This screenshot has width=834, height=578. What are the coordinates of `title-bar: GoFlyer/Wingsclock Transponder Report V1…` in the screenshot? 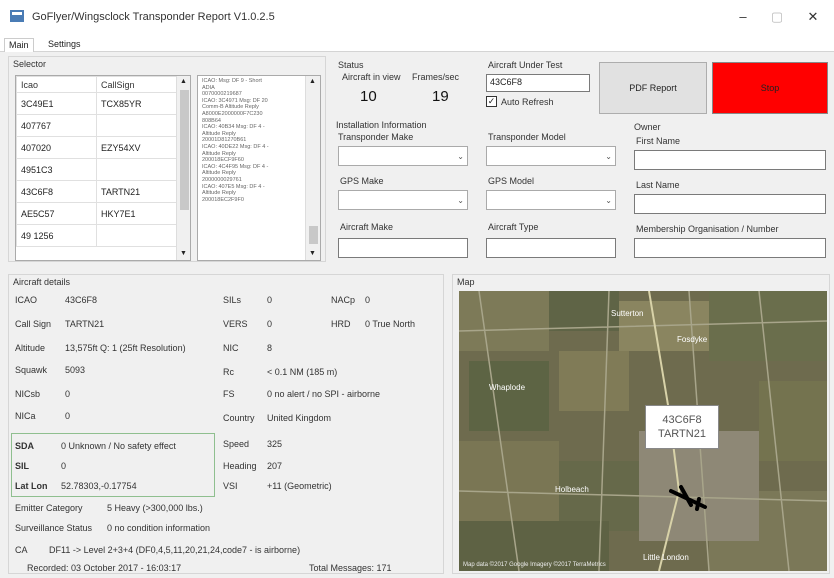 It's located at (417, 18).